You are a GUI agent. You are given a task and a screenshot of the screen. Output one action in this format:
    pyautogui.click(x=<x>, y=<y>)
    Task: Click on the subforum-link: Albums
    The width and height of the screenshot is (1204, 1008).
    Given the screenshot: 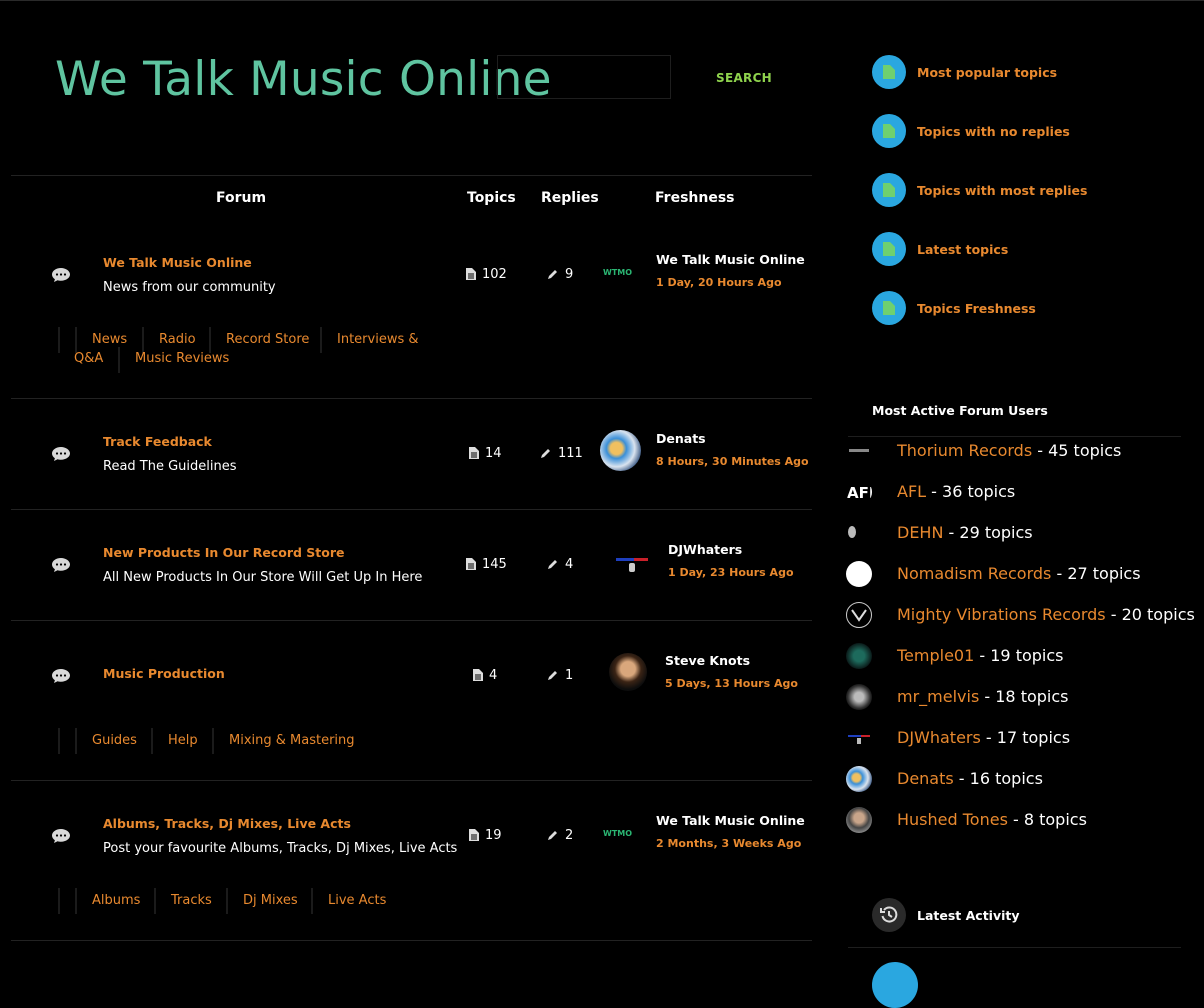 What is the action you would take?
    pyautogui.click(x=116, y=900)
    